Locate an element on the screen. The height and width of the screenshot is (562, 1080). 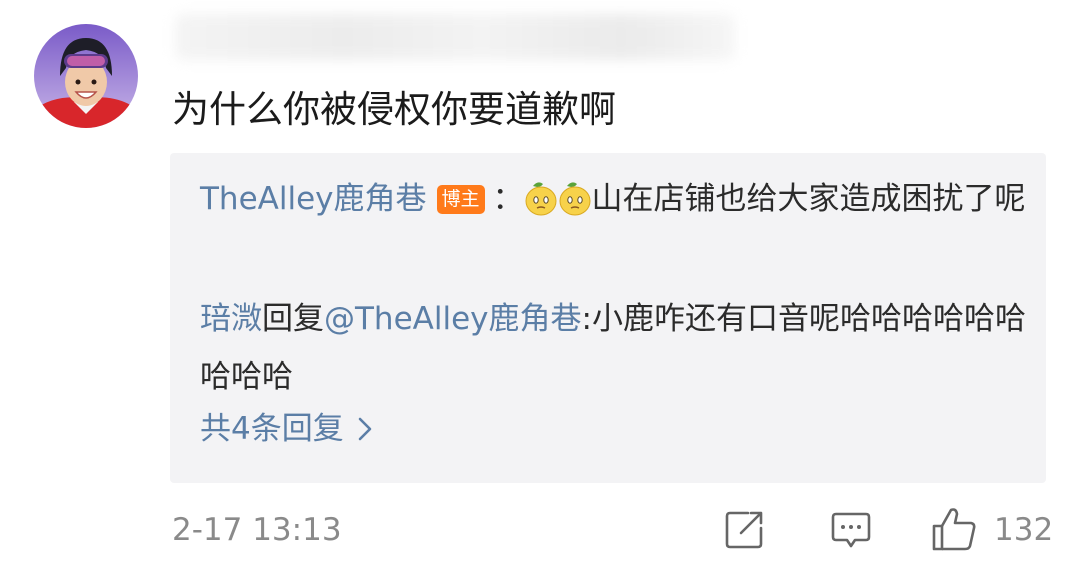
reply-mention: @TheAlley鹿角巷 is located at coordinates (453, 319).